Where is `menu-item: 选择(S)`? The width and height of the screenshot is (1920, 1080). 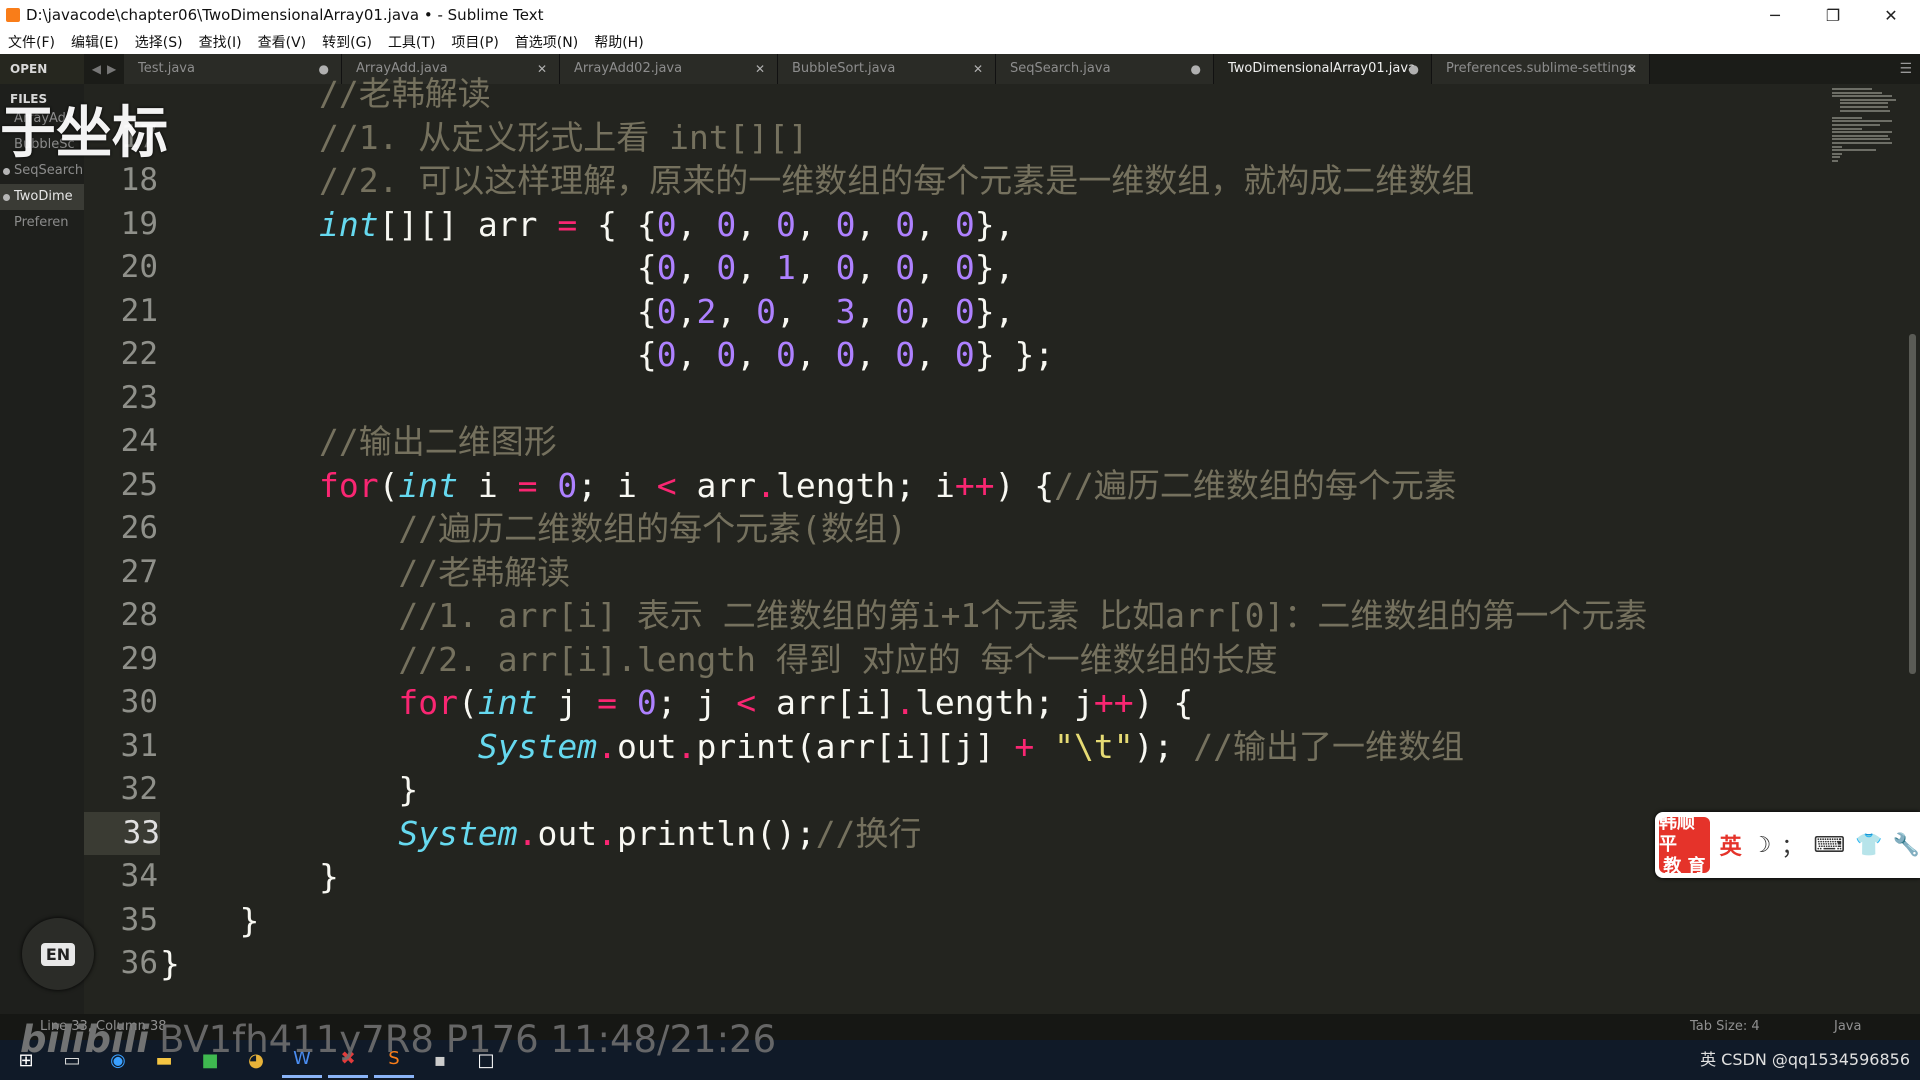
menu-item: 选择(S) is located at coordinates (159, 42).